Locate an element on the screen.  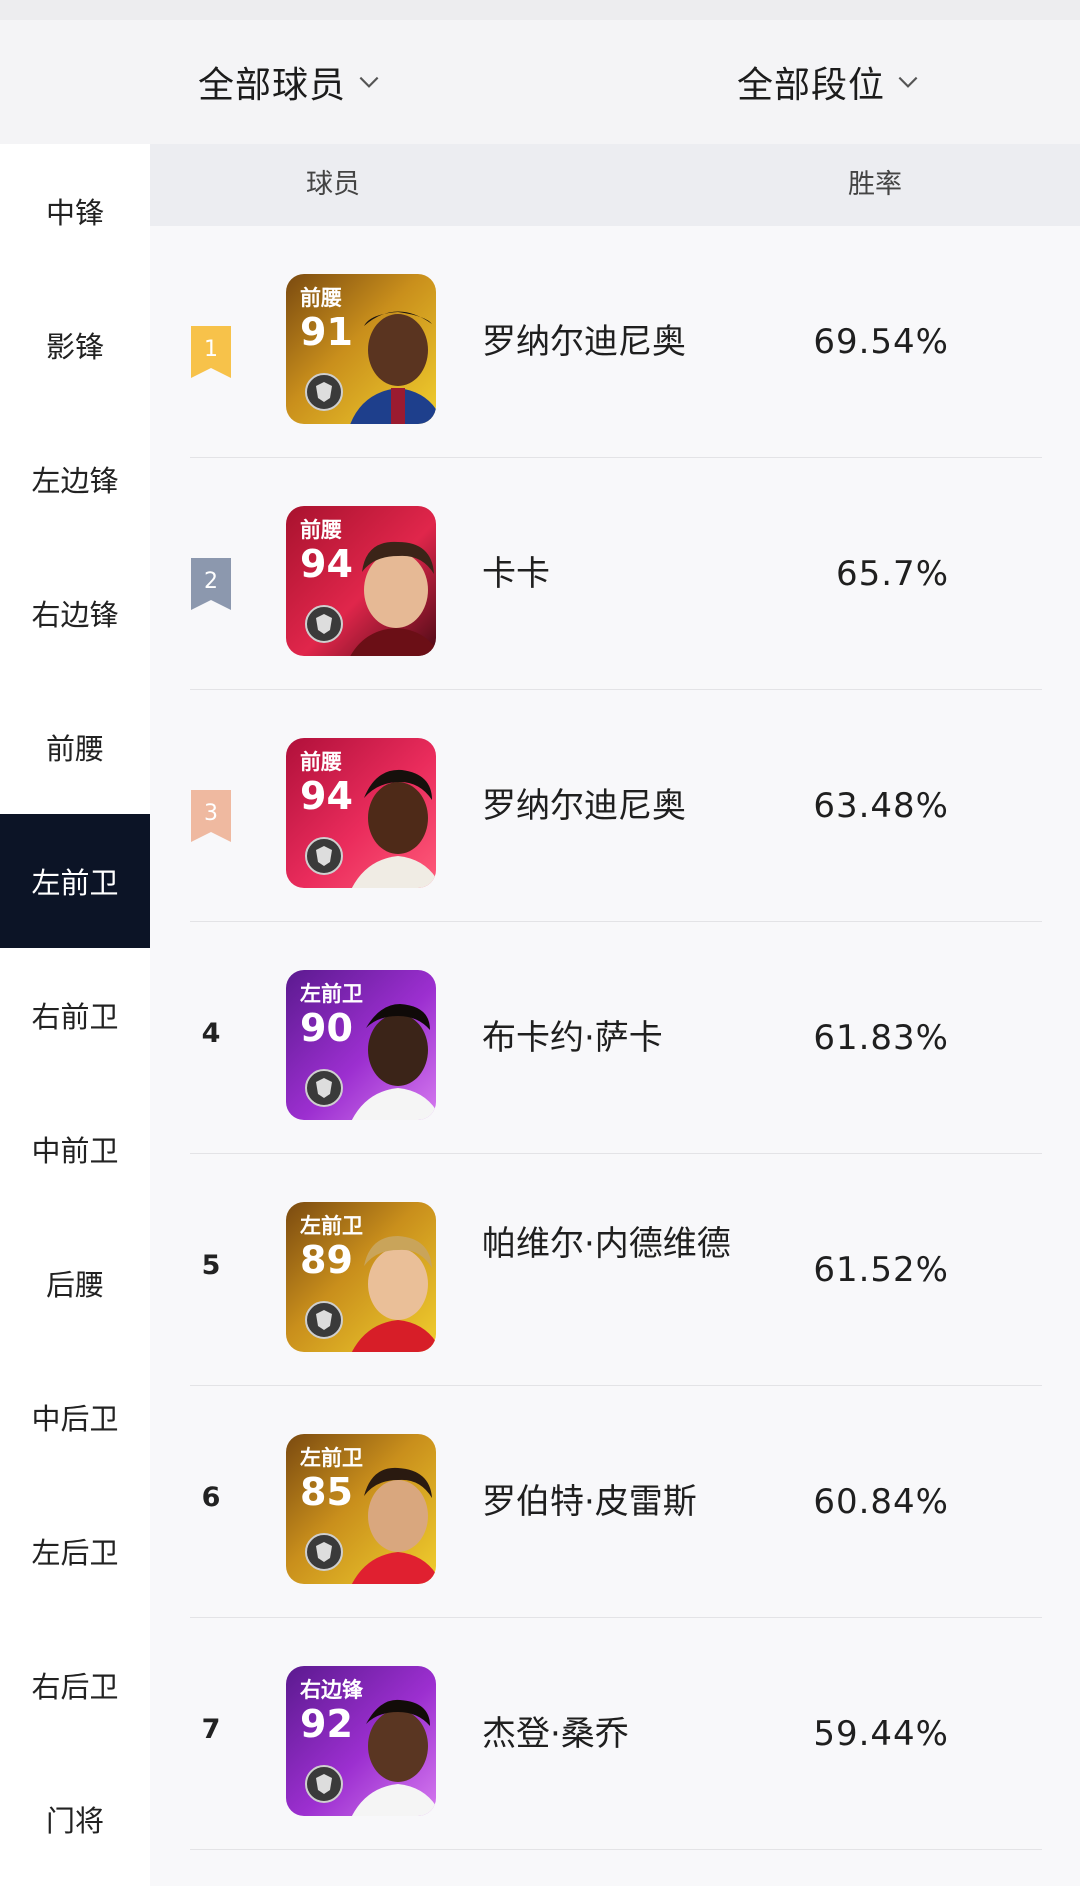
sidebar-item-lwf: 左边锋 is located at coordinates (75, 479).